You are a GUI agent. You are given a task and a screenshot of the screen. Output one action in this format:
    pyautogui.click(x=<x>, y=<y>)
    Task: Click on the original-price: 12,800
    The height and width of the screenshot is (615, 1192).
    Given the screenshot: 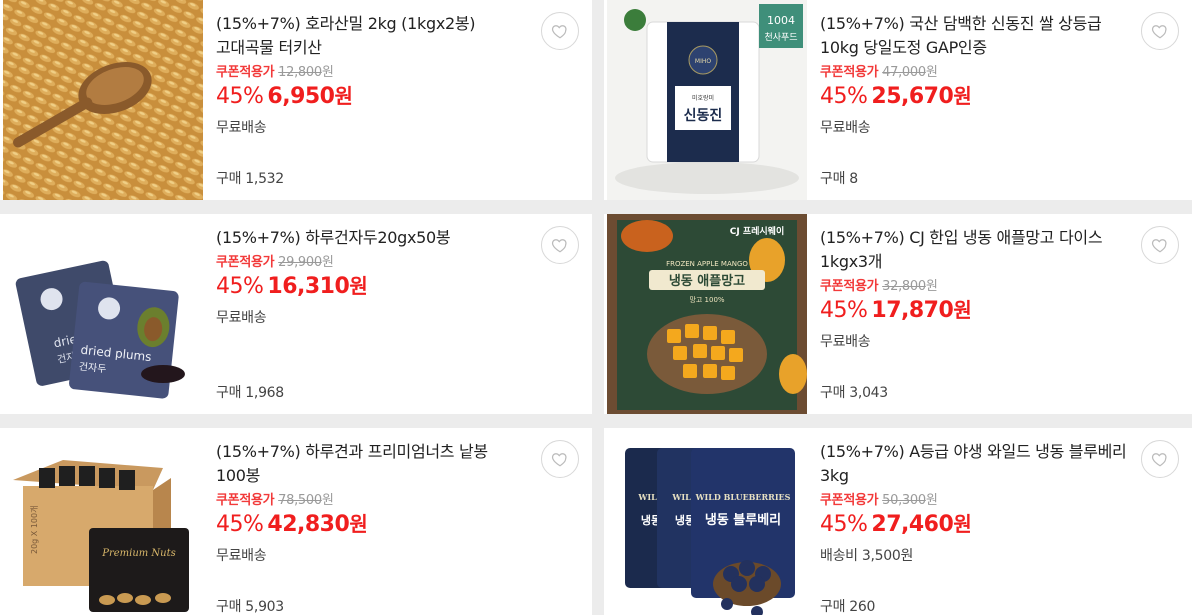 What is the action you would take?
    pyautogui.click(x=300, y=72)
    